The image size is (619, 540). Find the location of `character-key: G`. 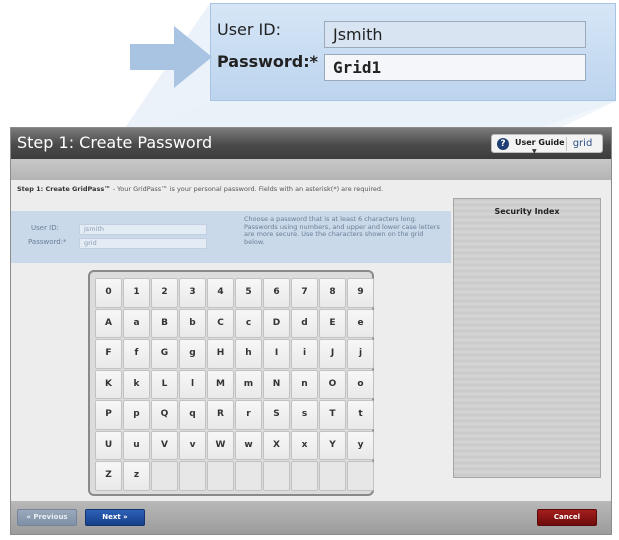

character-key: G is located at coordinates (164, 354).